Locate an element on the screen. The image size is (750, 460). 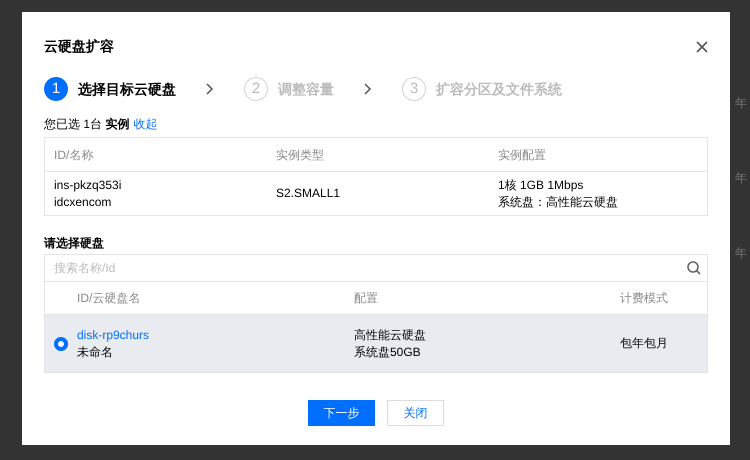
table-cell-text: idcxencom is located at coordinates (83, 202).